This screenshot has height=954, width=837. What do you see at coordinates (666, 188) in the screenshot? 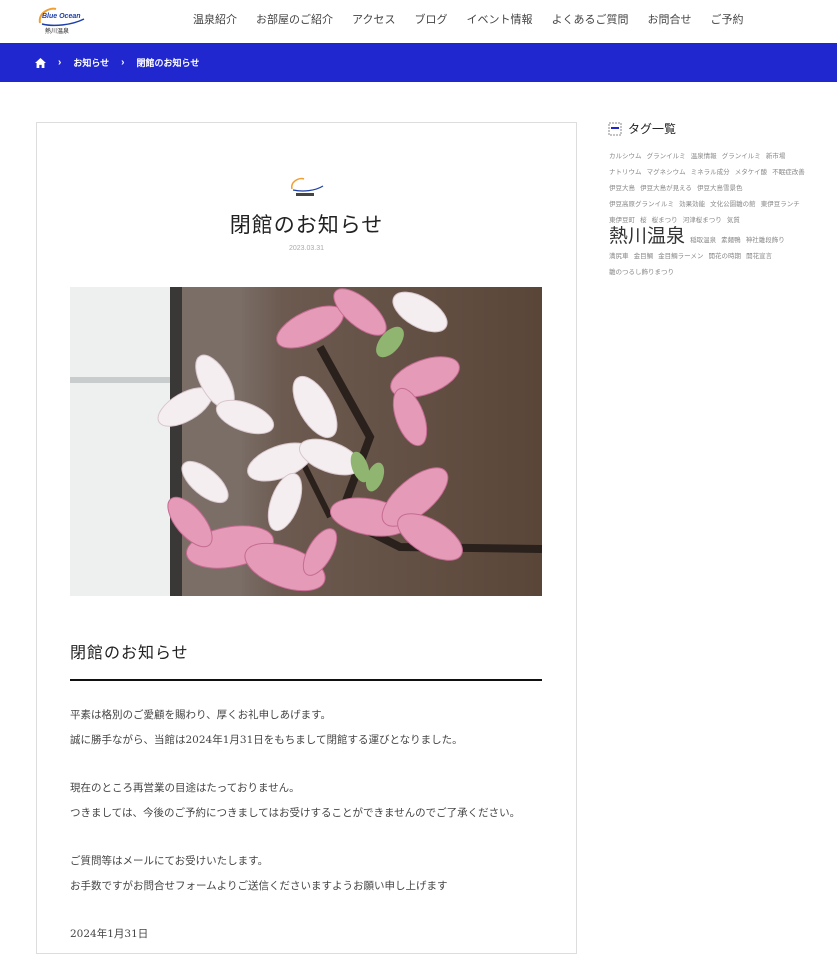
I see `tag-link: 伊豆大島が見える` at bounding box center [666, 188].